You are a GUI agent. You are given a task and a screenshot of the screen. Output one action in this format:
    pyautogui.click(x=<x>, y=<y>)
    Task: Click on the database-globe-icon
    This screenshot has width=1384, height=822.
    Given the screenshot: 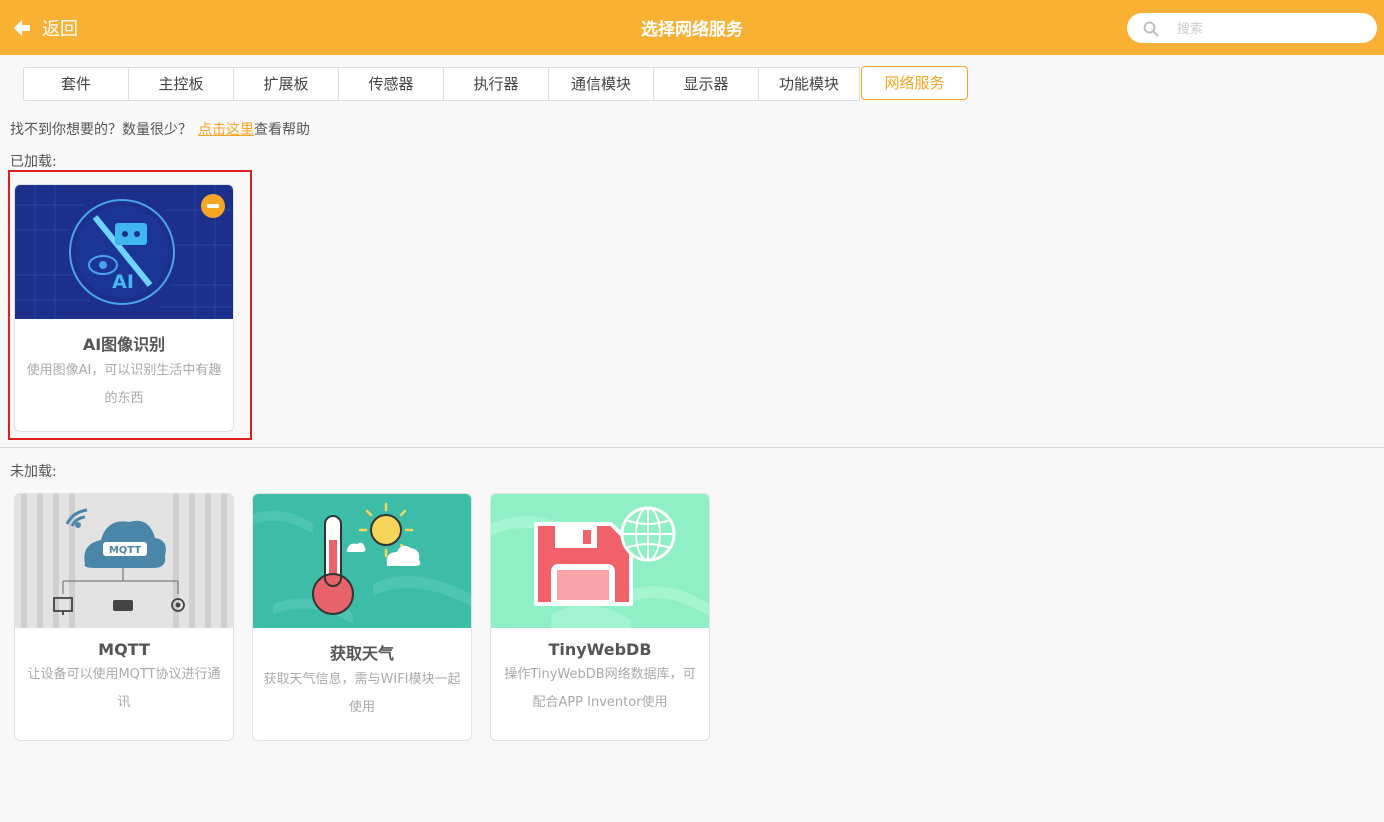 What is the action you would take?
    pyautogui.click(x=600, y=561)
    